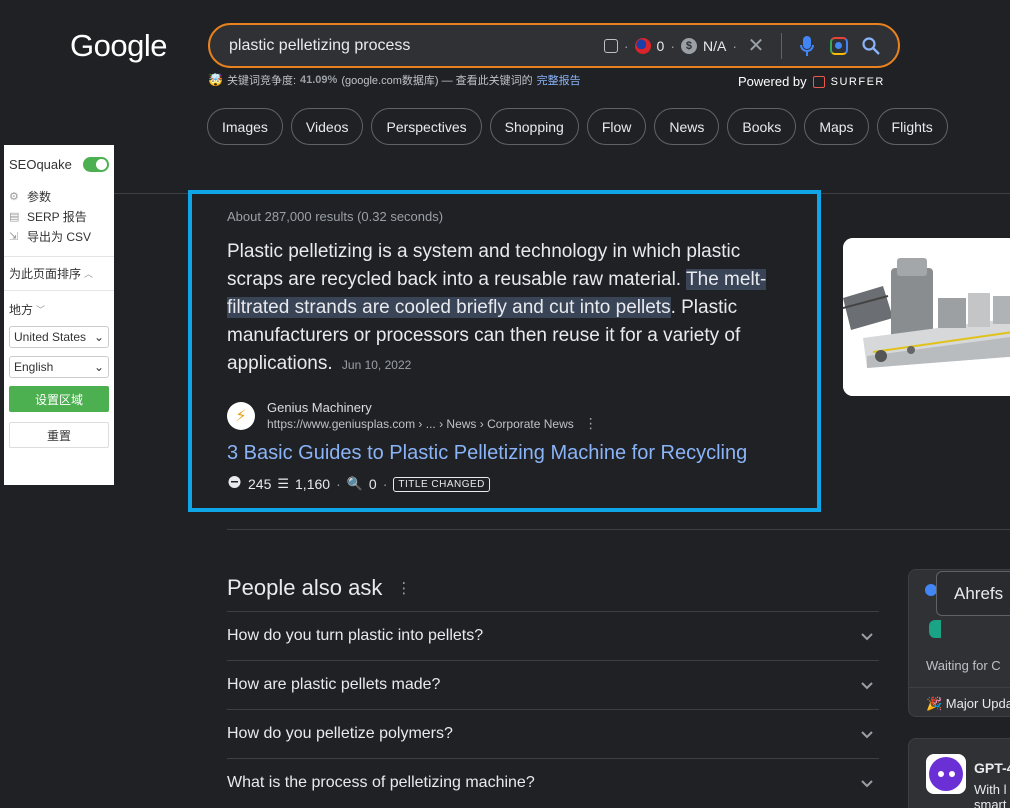 This screenshot has width=1010, height=808. I want to click on kd-middle: (google.com数据库) — 查看此关键词的, so click(437, 81).